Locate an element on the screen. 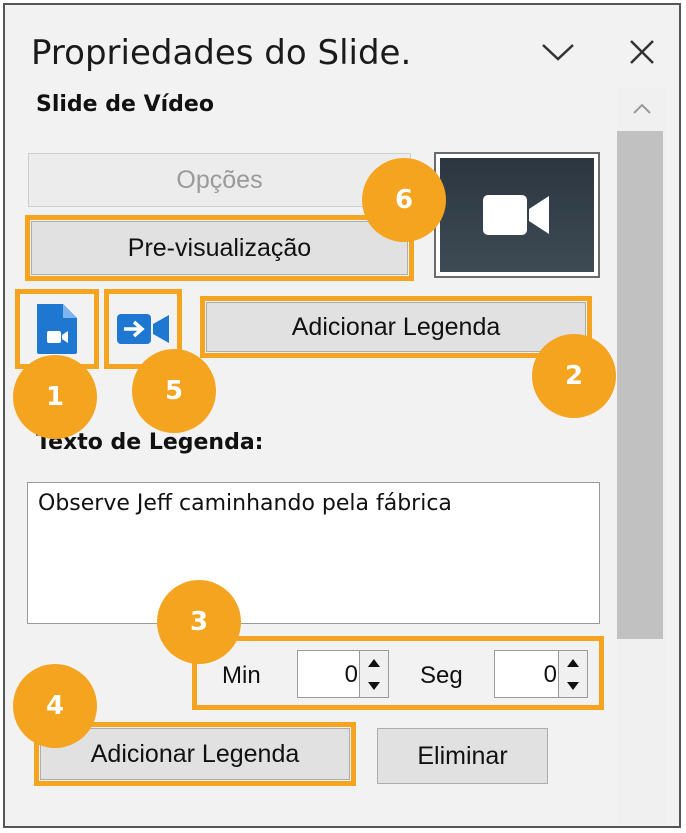  close-icon is located at coordinates (642, 52).